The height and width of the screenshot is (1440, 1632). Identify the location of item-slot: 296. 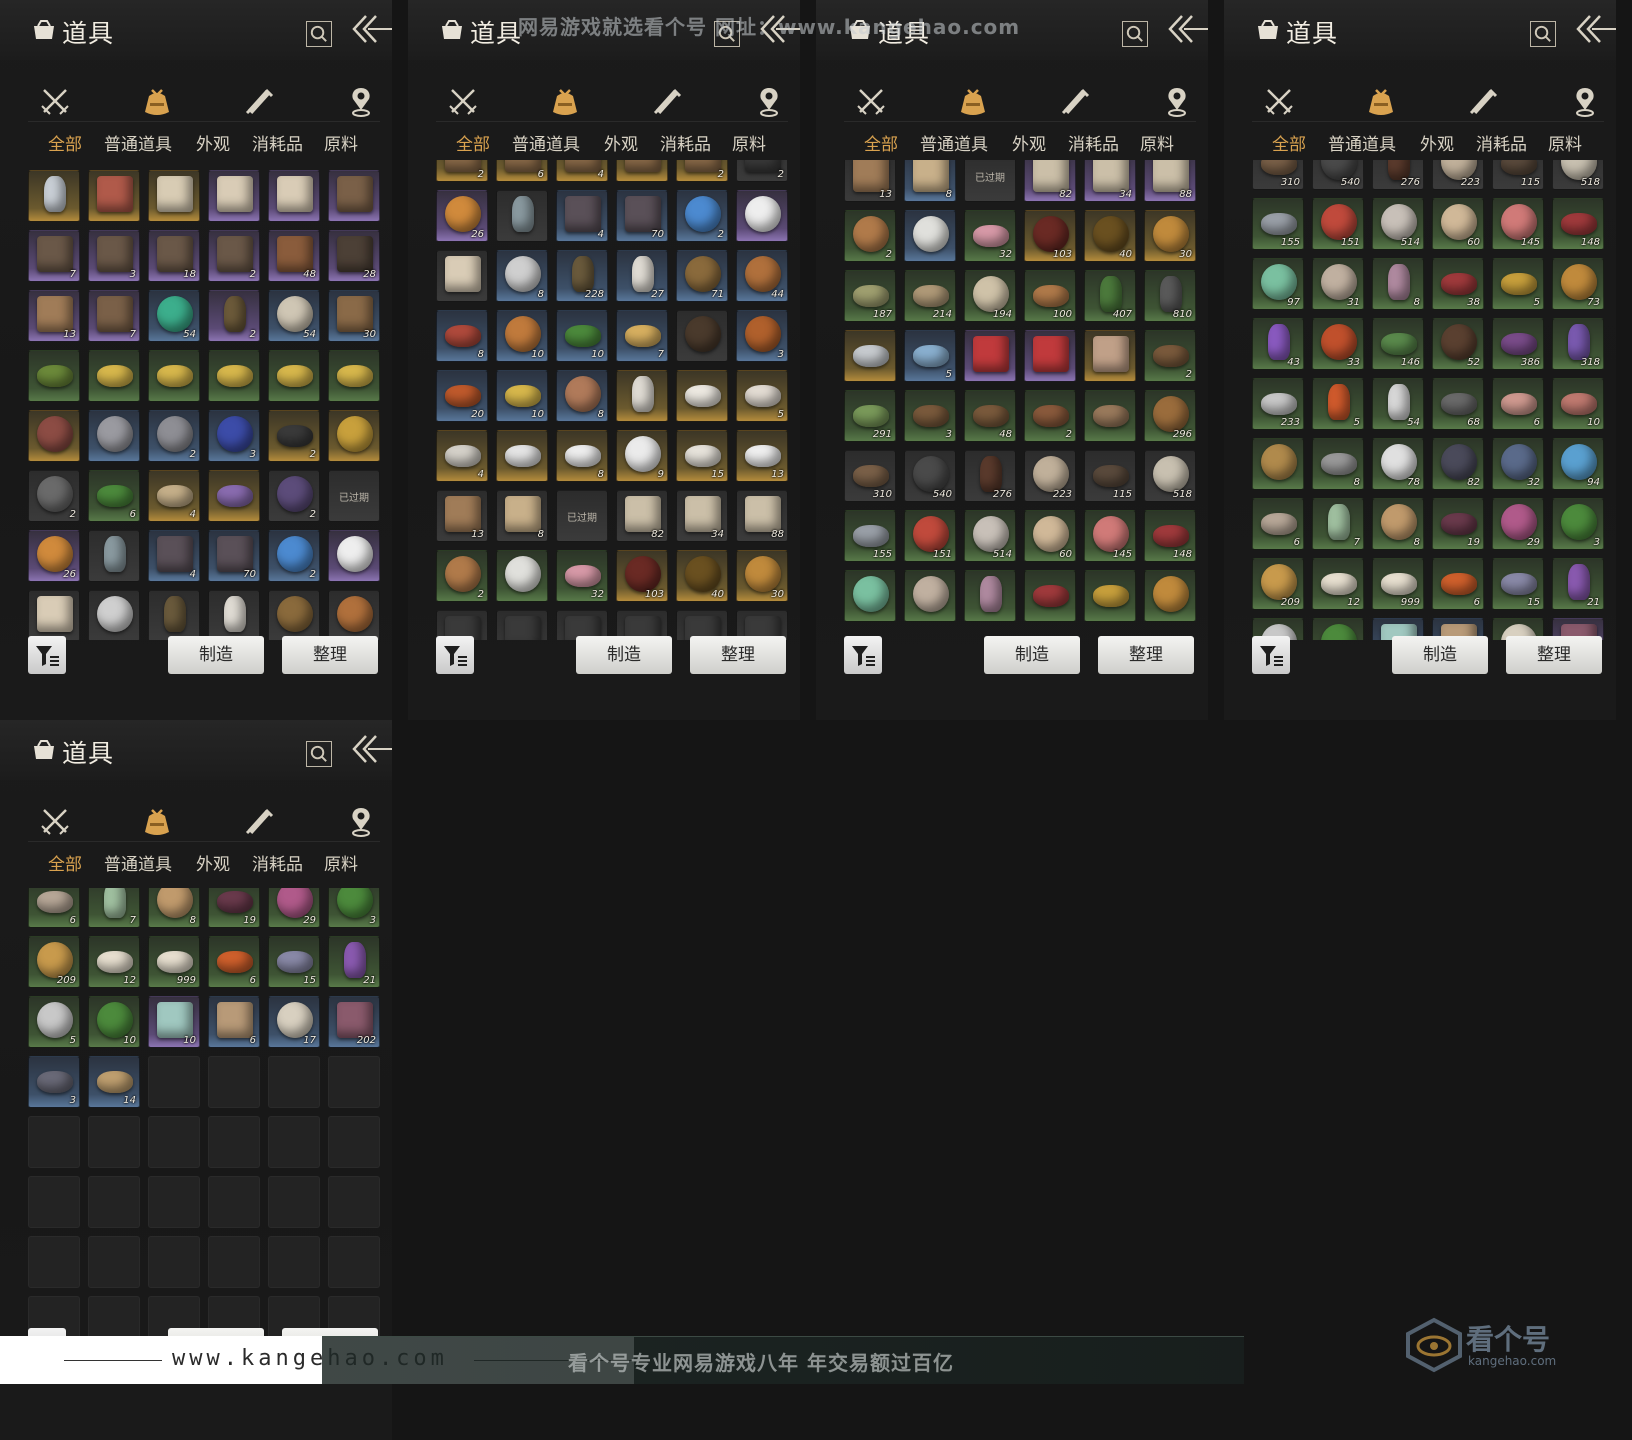
(1170, 416).